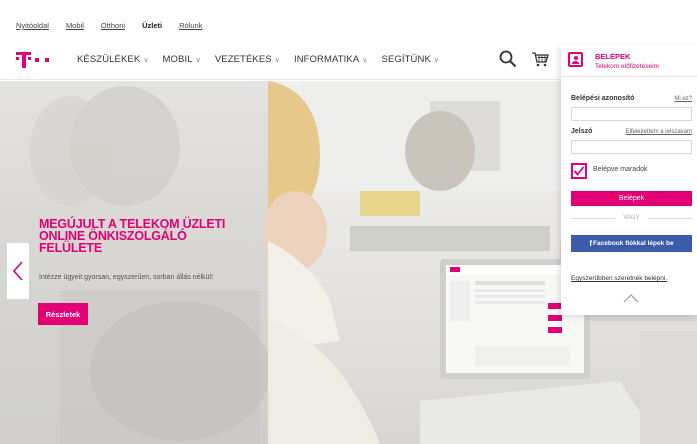 The height and width of the screenshot is (444, 697). I want to click on menu-item-label: KÉSZÜLÉKEK, so click(109, 59).